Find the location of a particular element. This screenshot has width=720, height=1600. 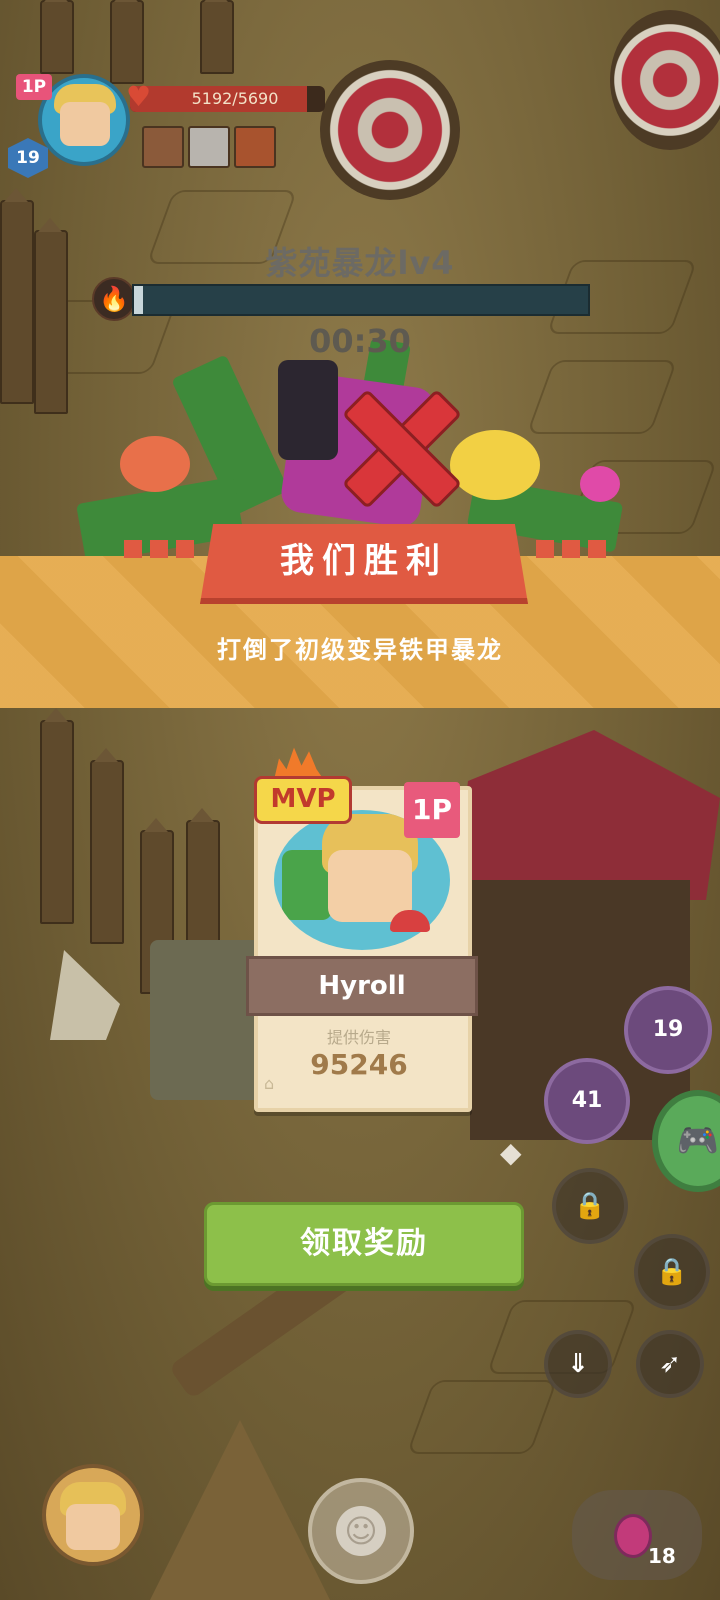

skill-1-cooldown: 19 is located at coordinates (668, 1029).